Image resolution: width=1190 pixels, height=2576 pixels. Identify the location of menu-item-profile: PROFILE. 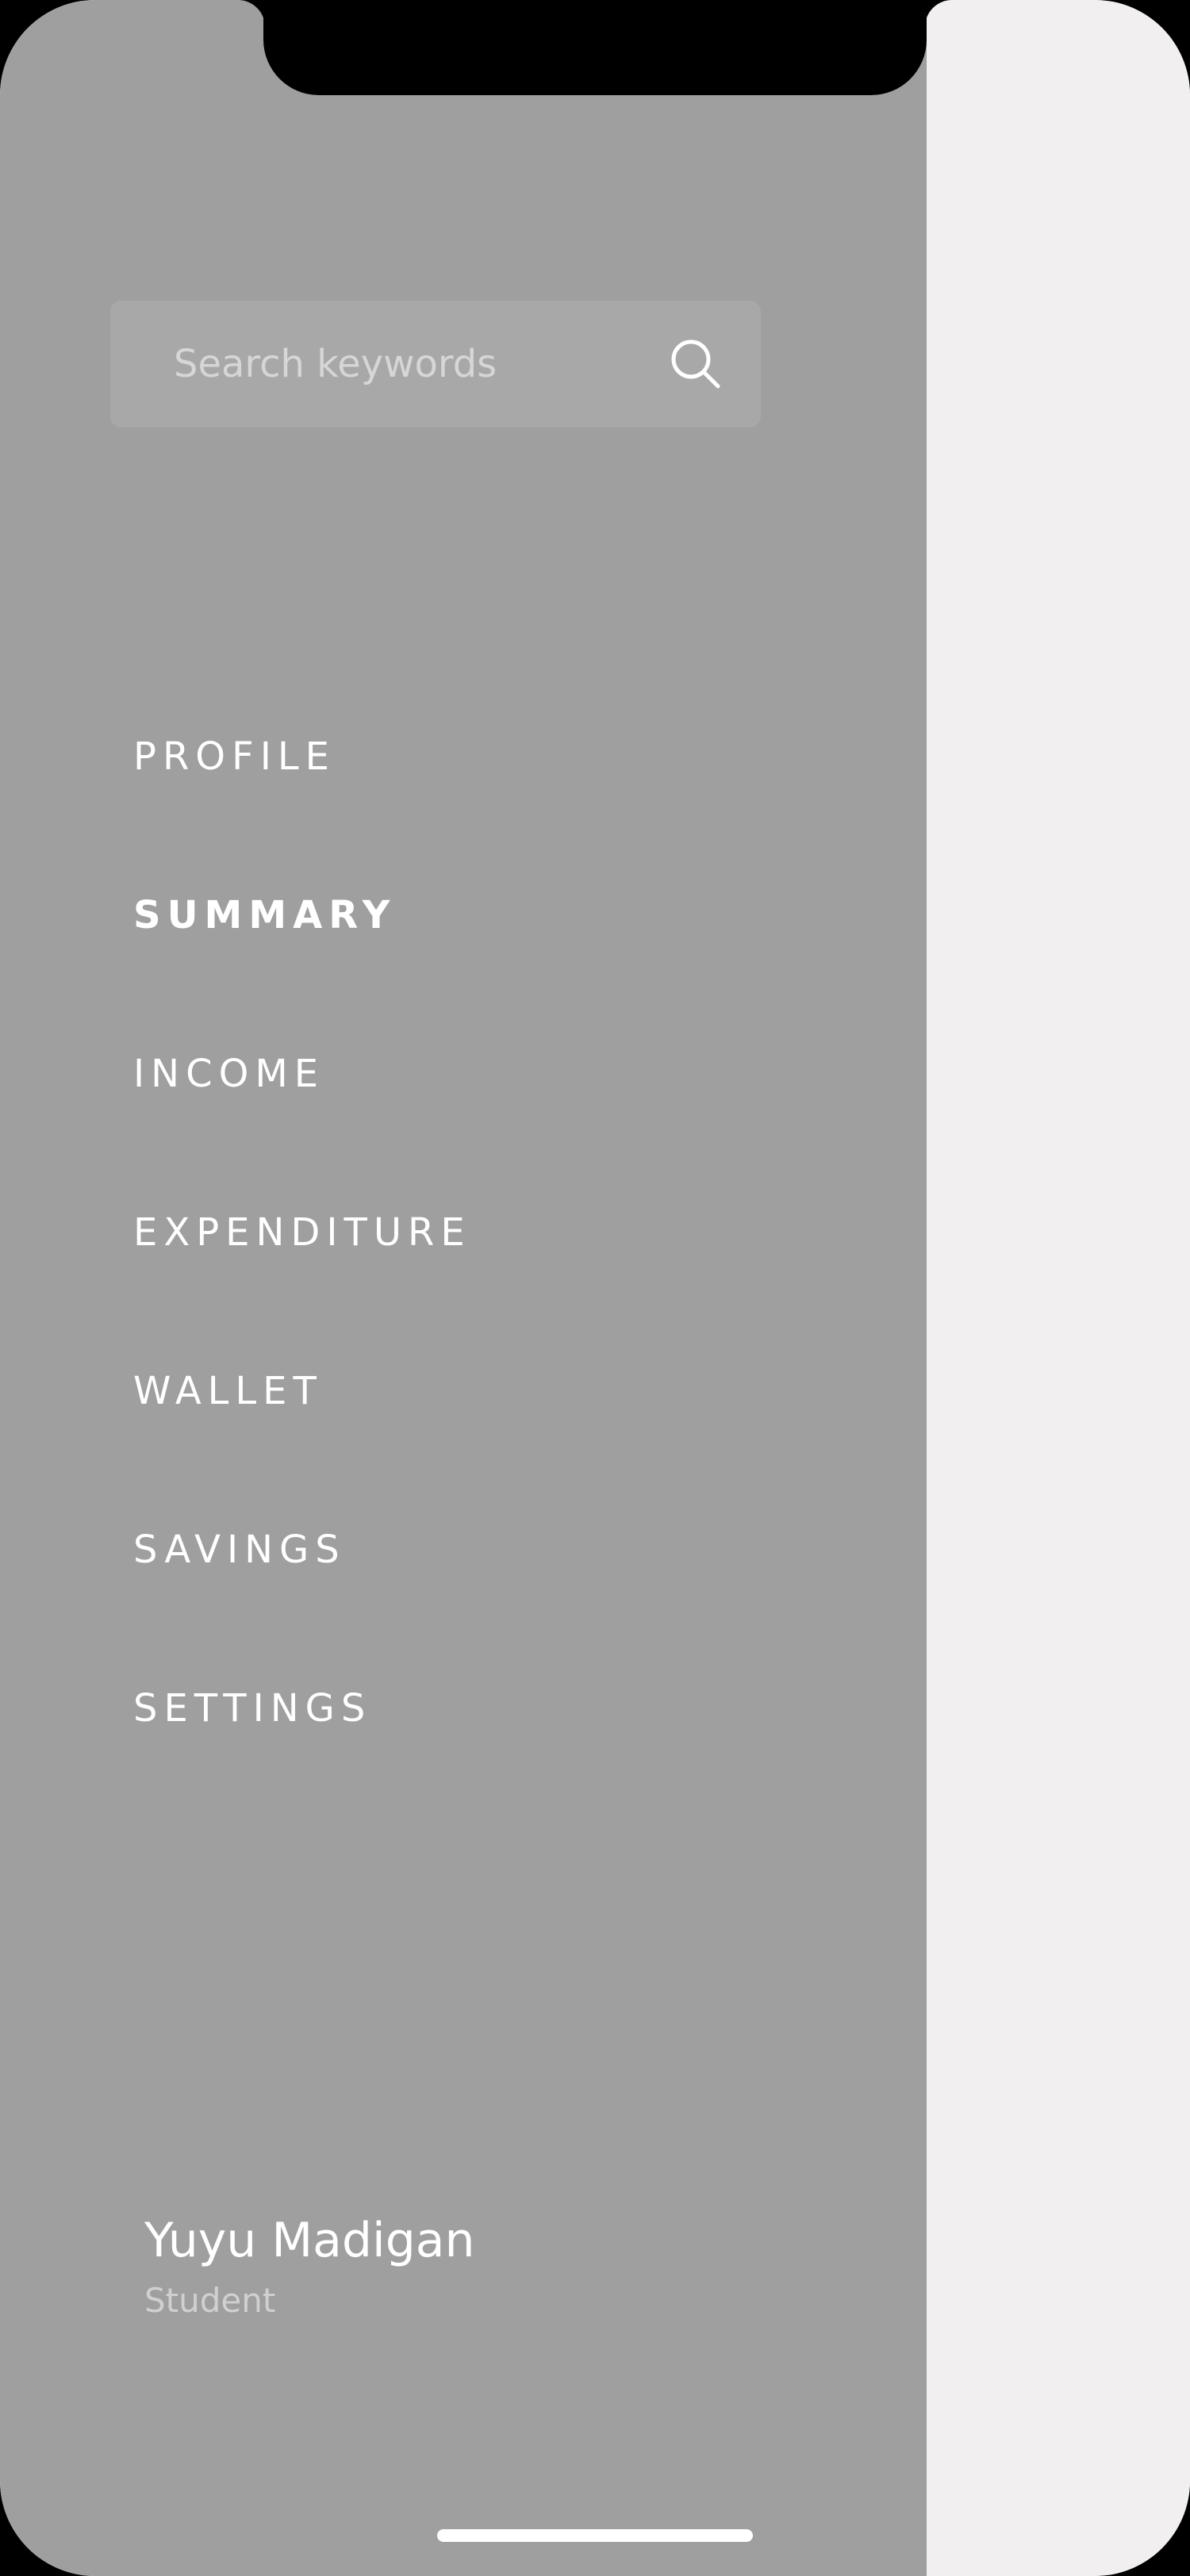
(450, 797).